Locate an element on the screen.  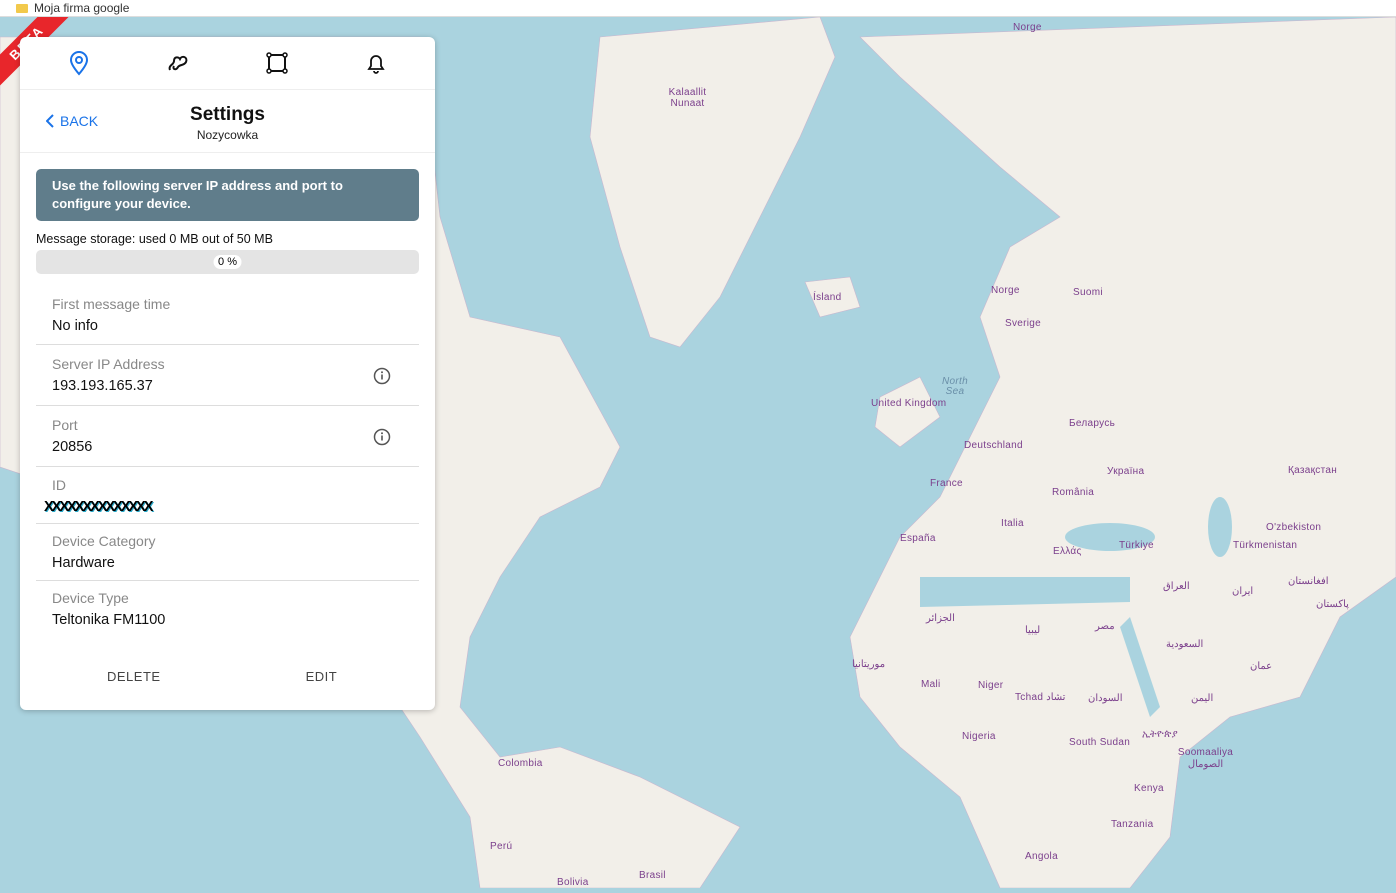
polygon-icon is located at coordinates (277, 63).